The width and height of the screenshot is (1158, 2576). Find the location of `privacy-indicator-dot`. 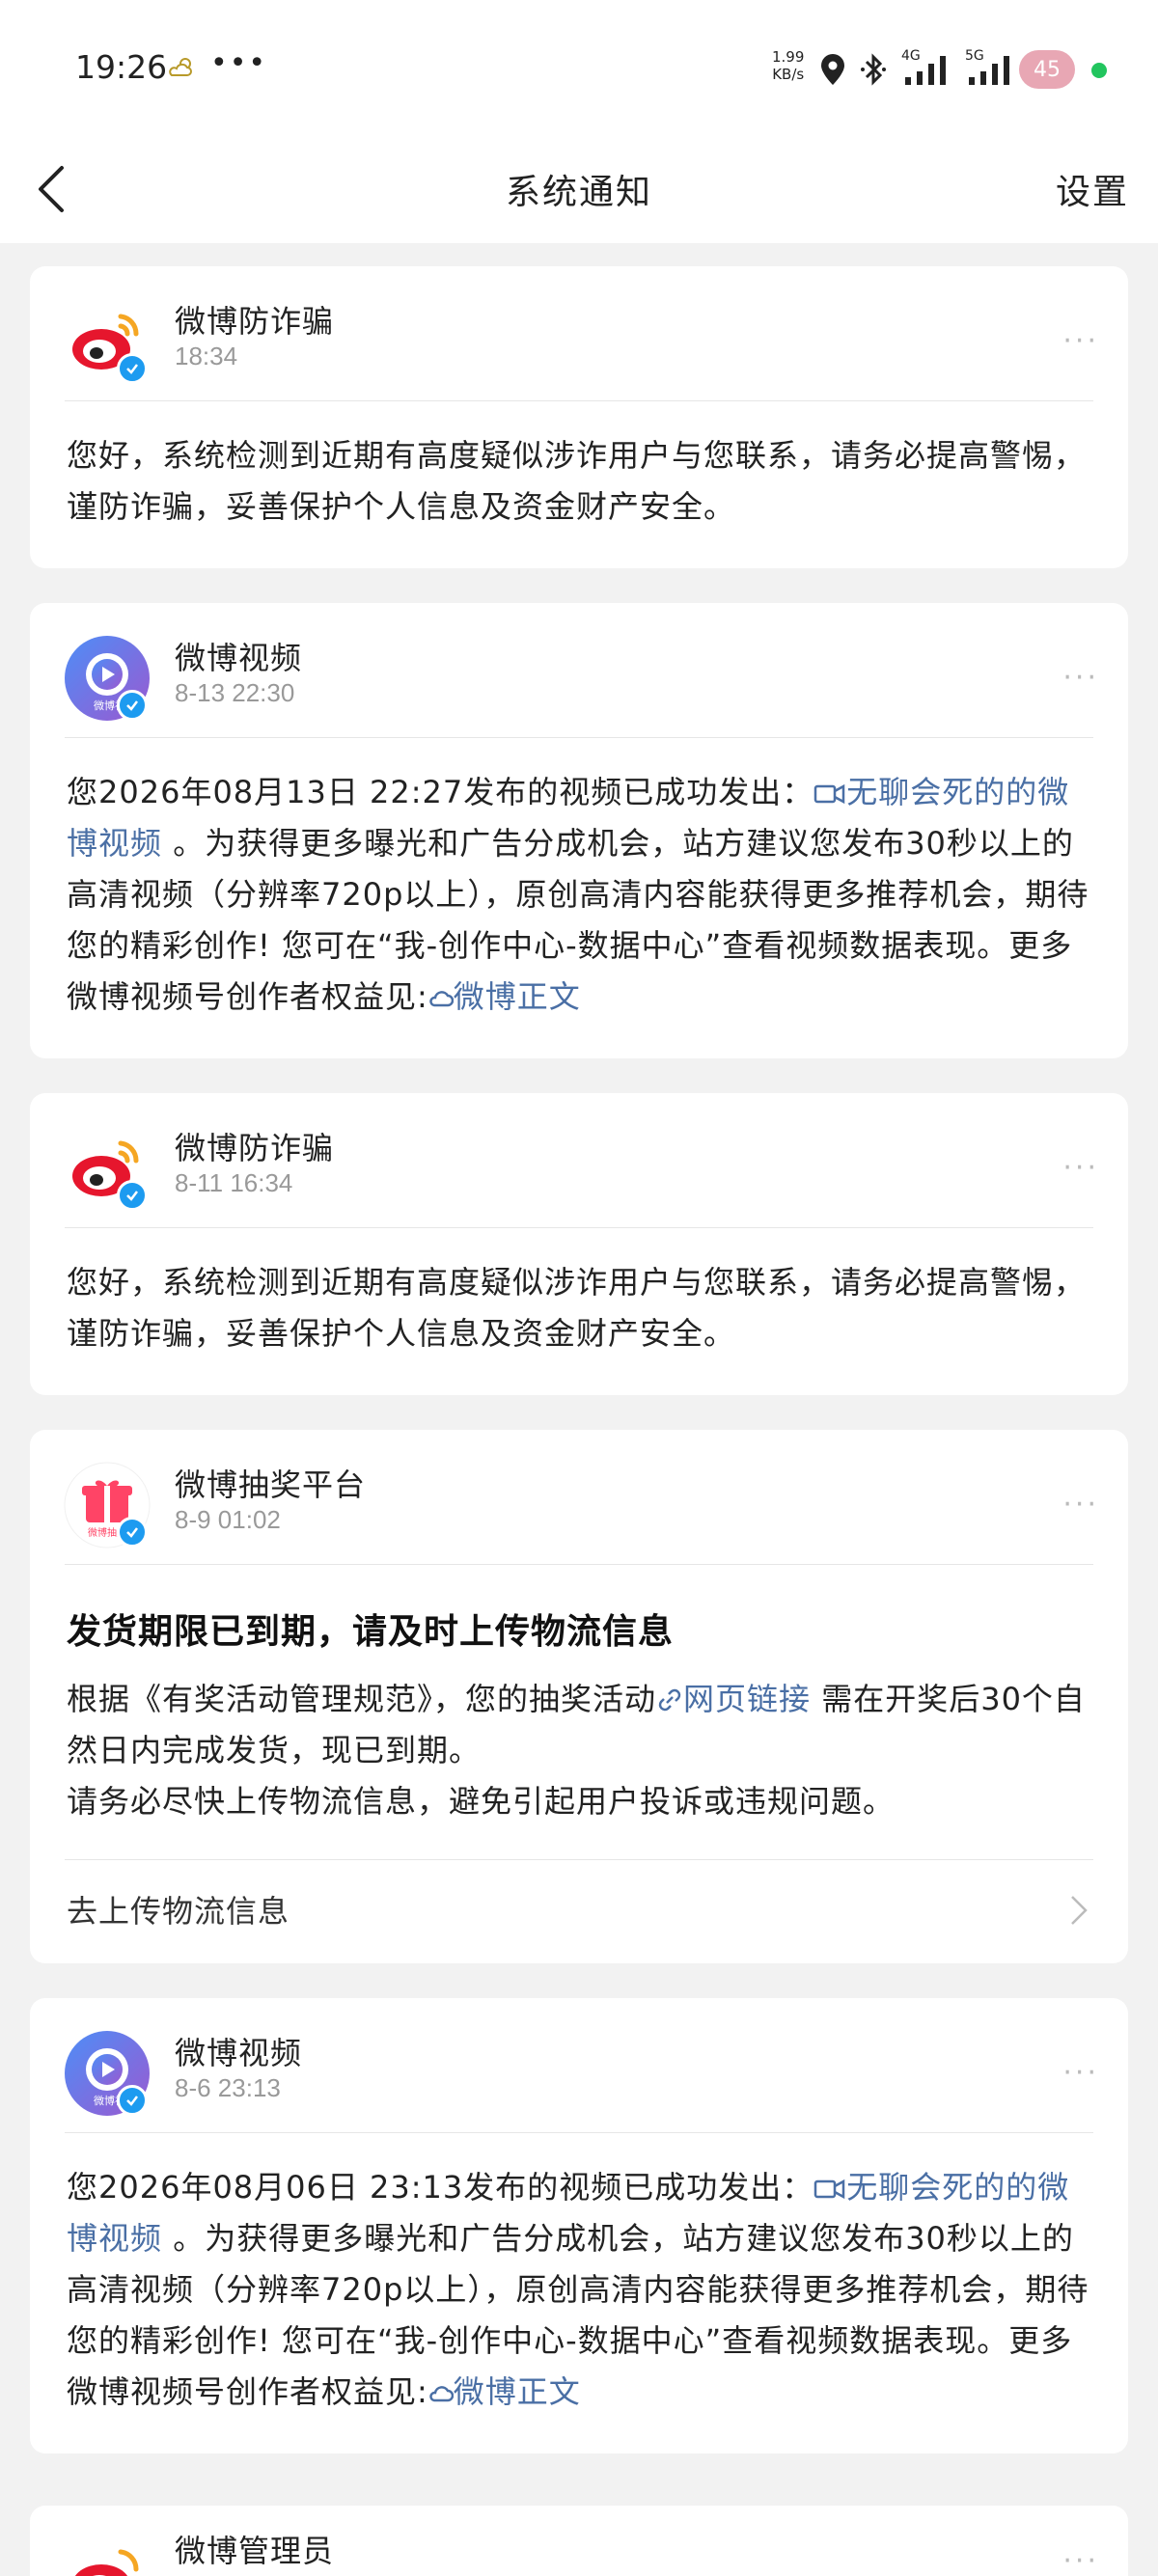

privacy-indicator-dot is located at coordinates (1099, 70).